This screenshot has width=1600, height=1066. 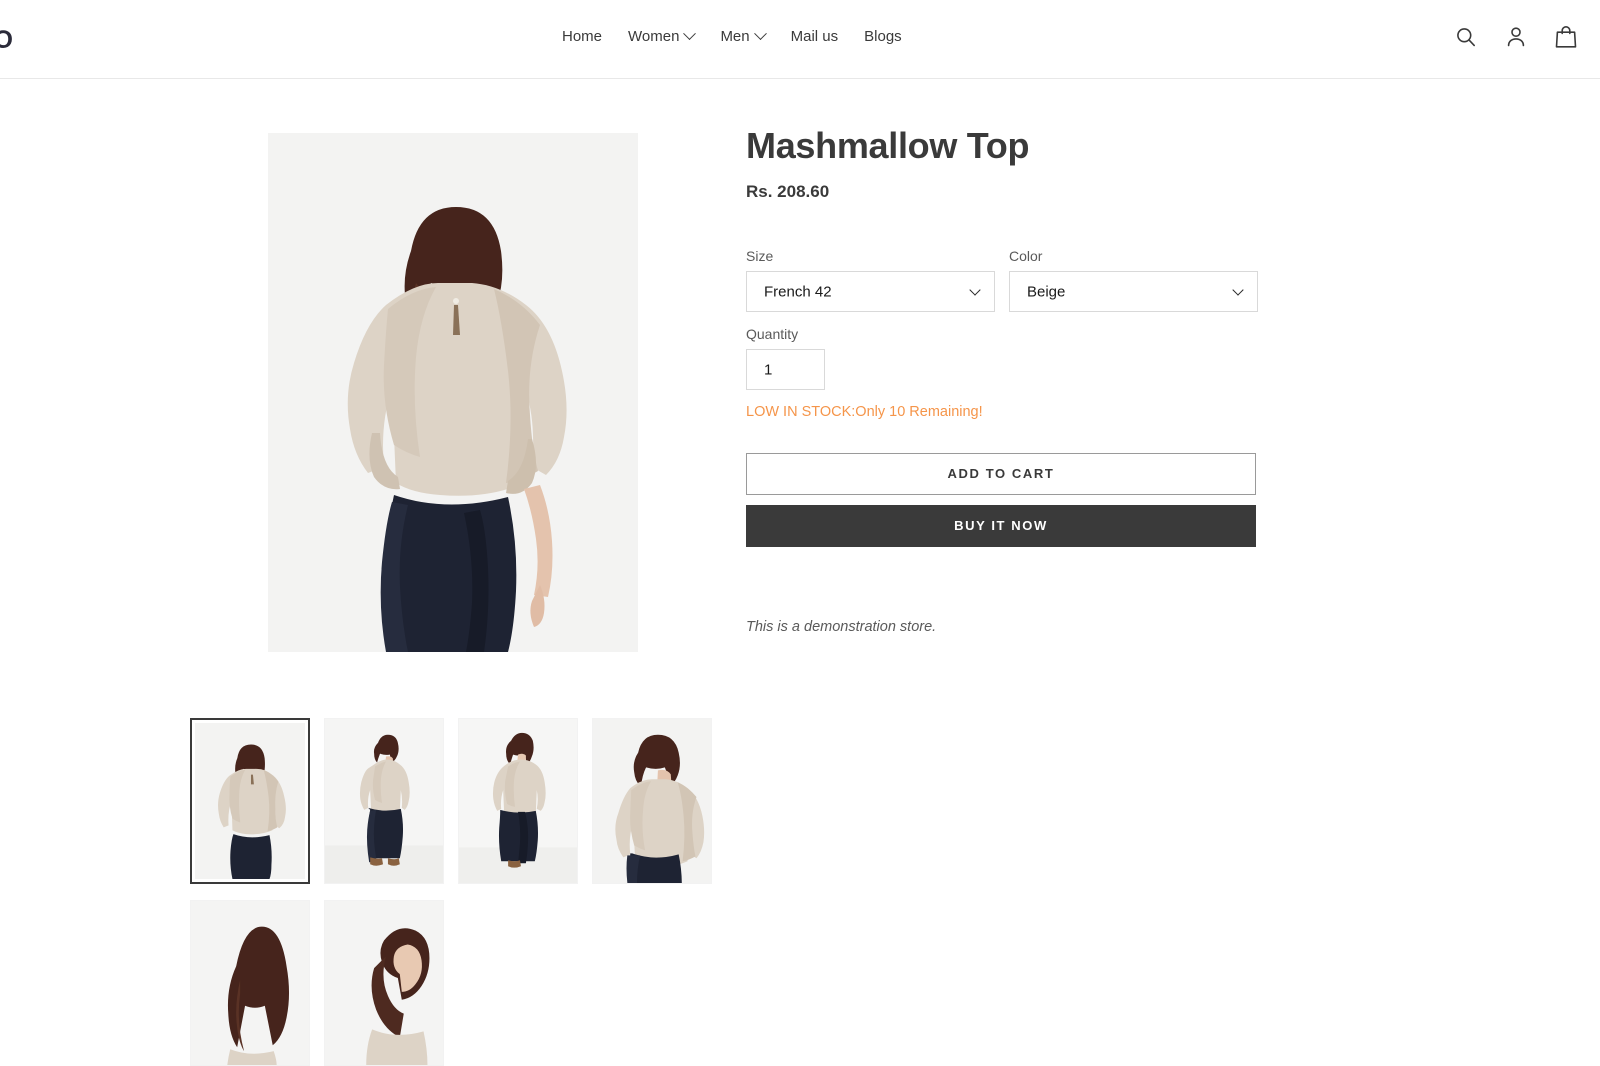 What do you see at coordinates (654, 36) in the screenshot?
I see `nav-label: Women` at bounding box center [654, 36].